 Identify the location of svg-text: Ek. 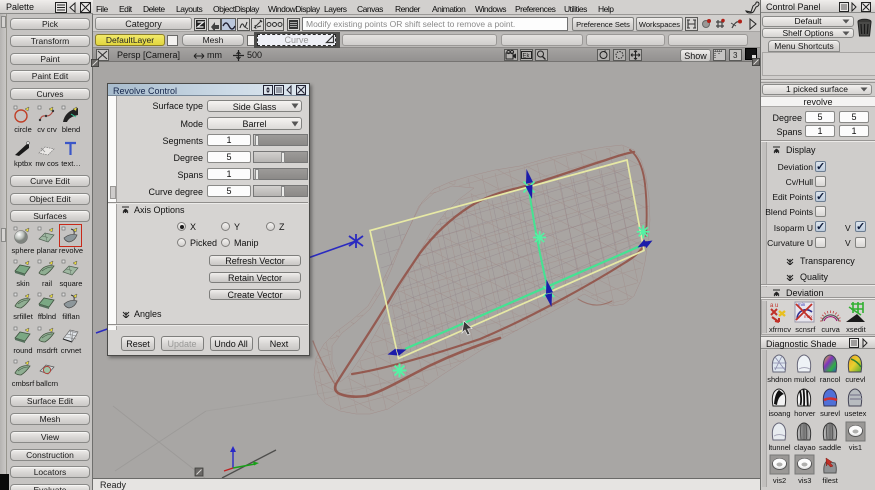
(527, 57).